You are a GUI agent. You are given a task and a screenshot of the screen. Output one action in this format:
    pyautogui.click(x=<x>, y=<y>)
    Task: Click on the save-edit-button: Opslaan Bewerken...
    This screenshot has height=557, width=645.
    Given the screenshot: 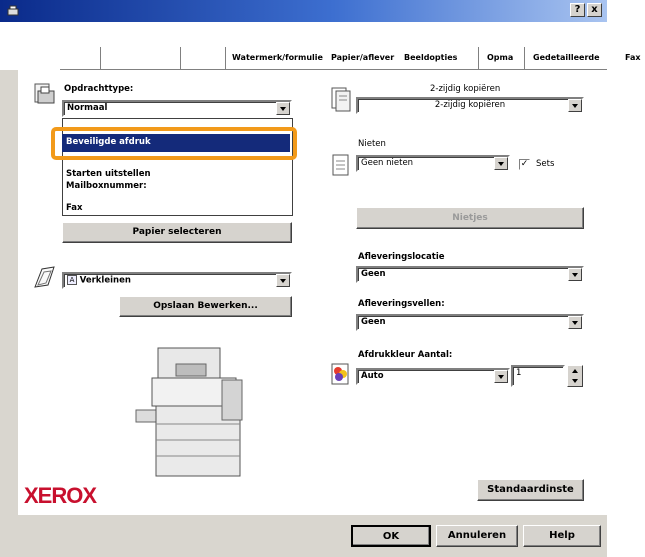 What is the action you would take?
    pyautogui.click(x=205, y=306)
    